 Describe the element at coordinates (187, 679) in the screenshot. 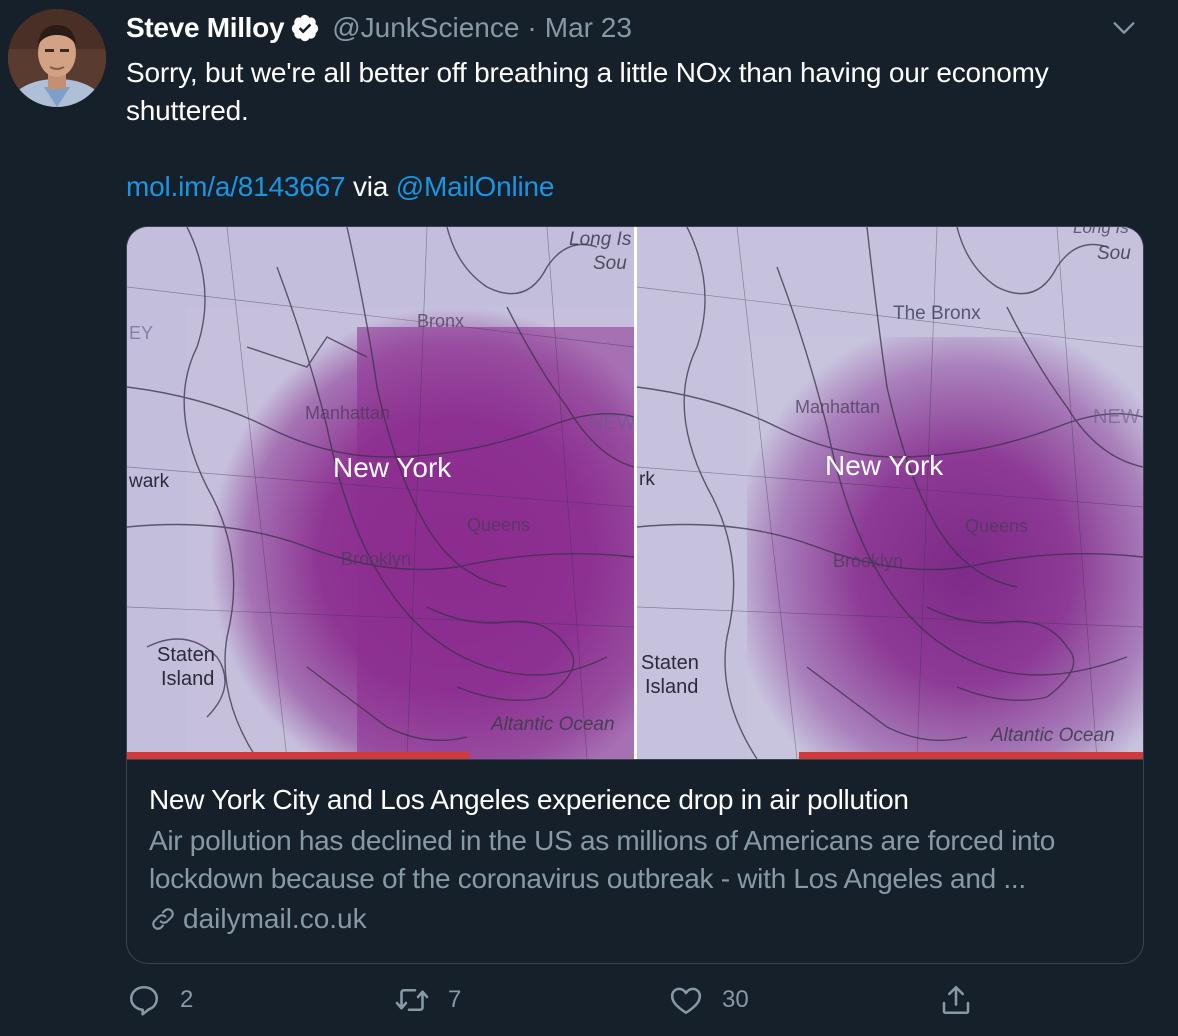

I see `map-label-island: Island` at that location.